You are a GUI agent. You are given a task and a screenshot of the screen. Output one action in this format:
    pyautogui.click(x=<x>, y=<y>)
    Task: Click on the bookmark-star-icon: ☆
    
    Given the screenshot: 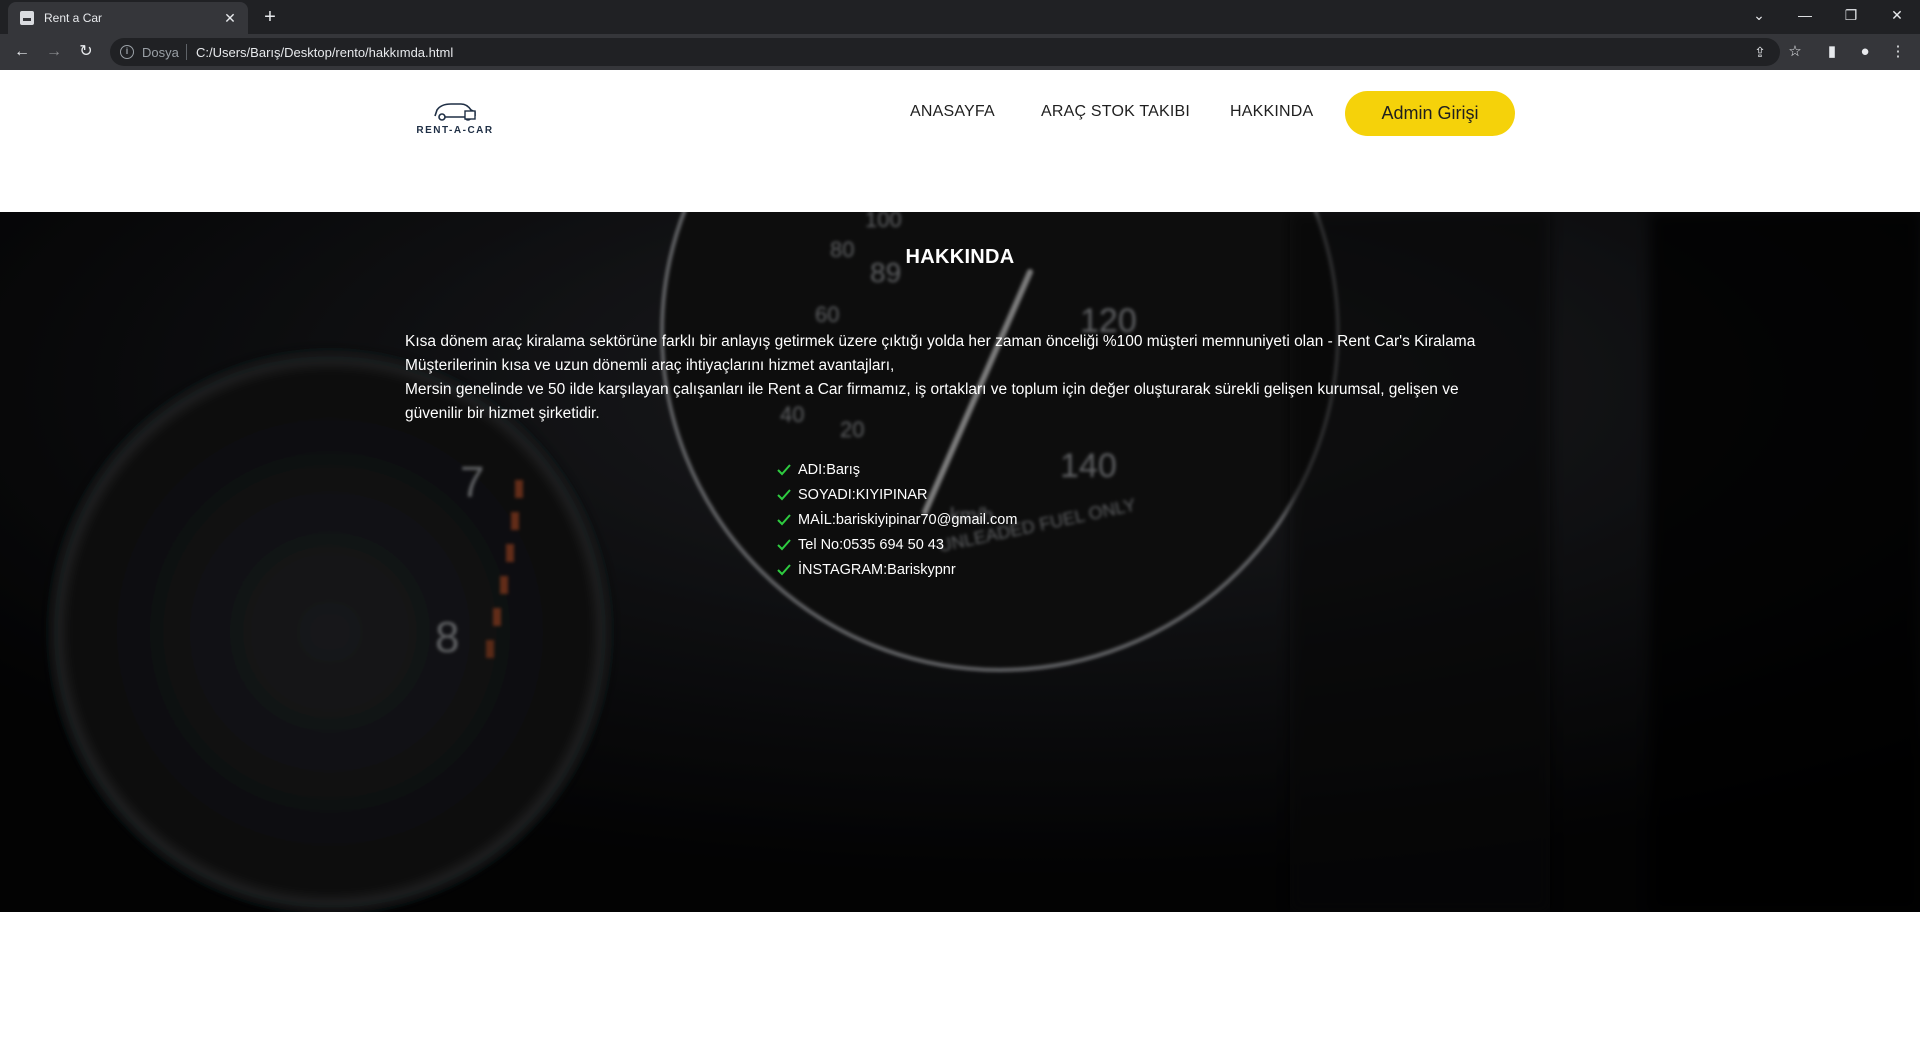 What is the action you would take?
    pyautogui.click(x=1795, y=52)
    